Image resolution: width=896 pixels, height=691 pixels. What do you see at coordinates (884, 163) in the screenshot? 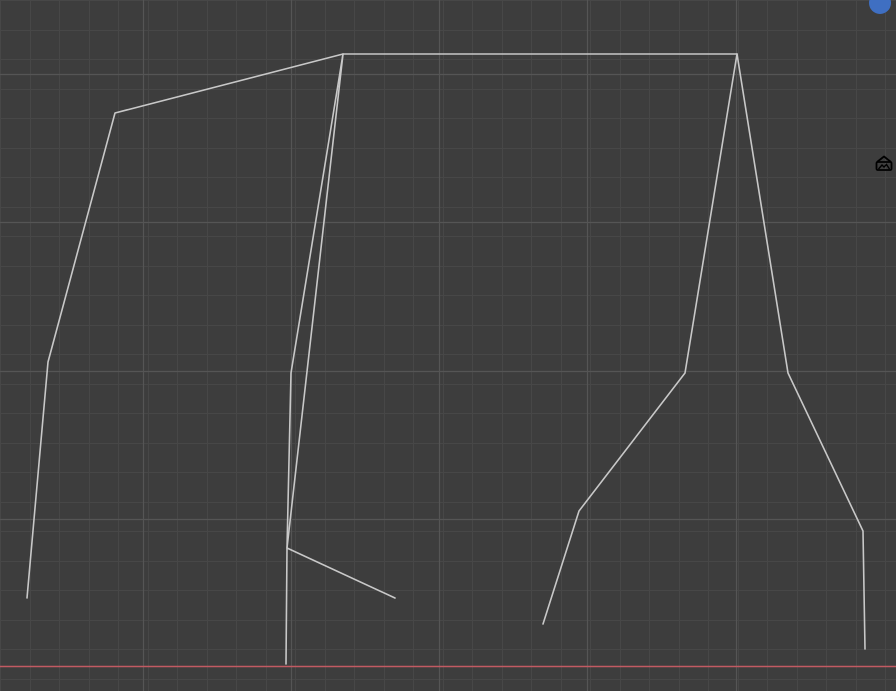
I see `camera-icon` at bounding box center [884, 163].